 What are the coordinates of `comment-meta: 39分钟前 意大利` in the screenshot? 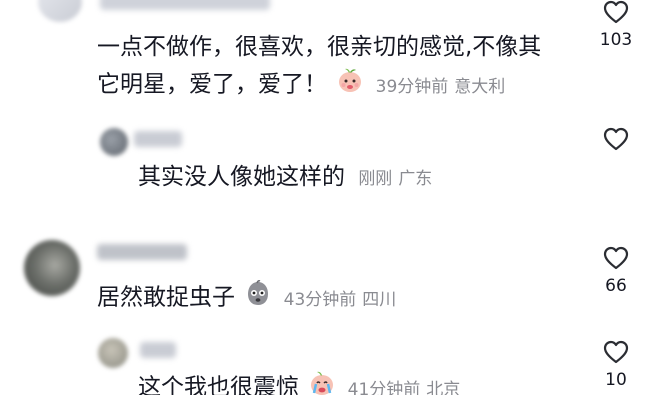 It's located at (441, 87).